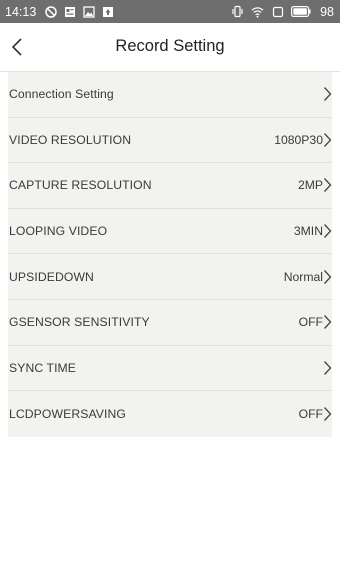  I want to click on status-time: 14:13, so click(21, 11).